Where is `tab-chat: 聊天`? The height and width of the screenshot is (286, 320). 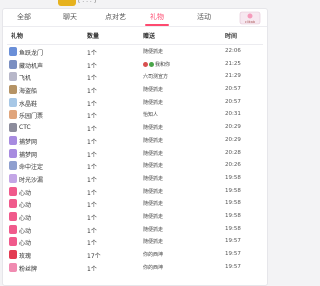 tab-chat: 聊天 is located at coordinates (70, 17).